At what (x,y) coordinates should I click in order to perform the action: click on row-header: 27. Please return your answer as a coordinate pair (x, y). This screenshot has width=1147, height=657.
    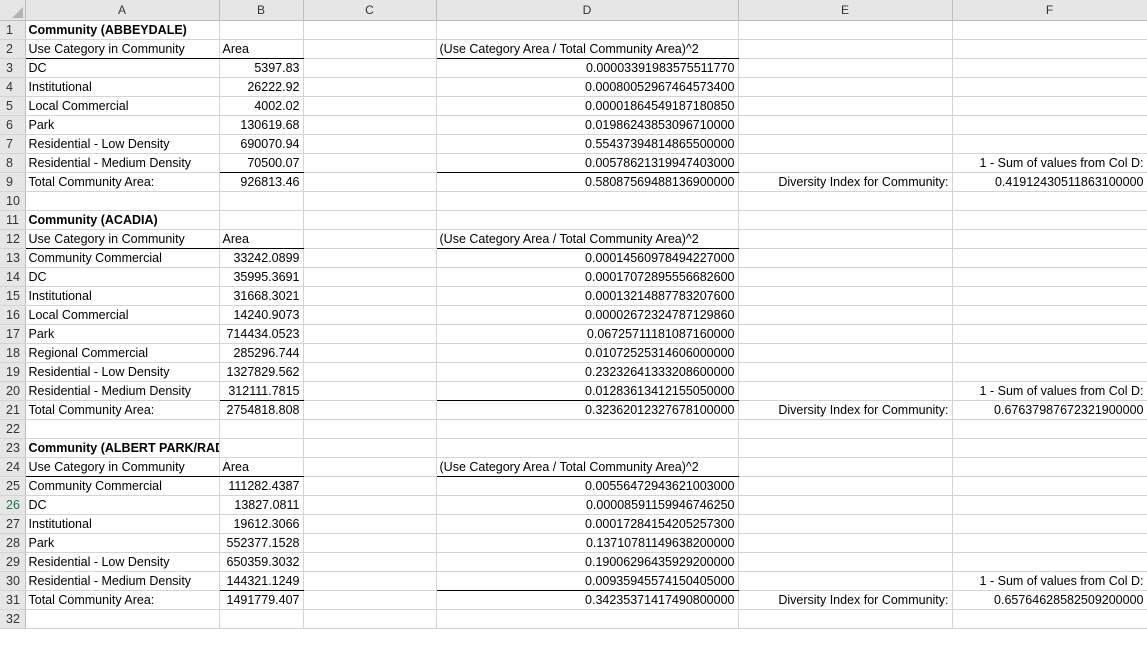
    Looking at the image, I should click on (13, 524).